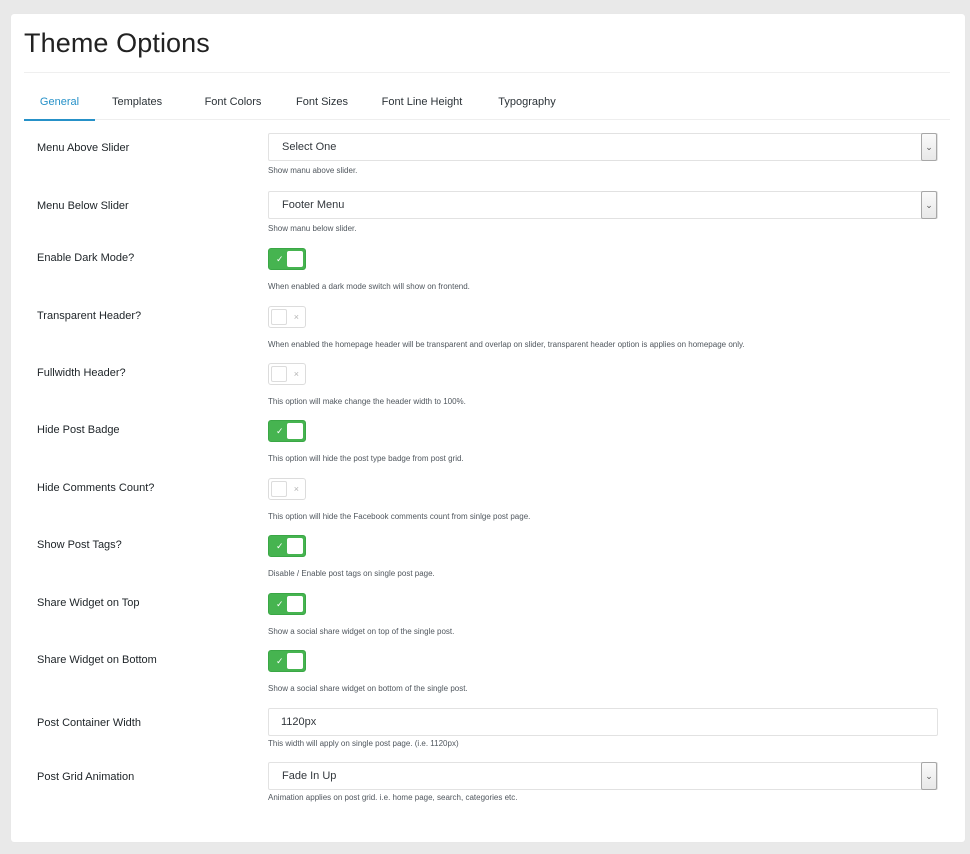  I want to click on title-divider, so click(487, 72).